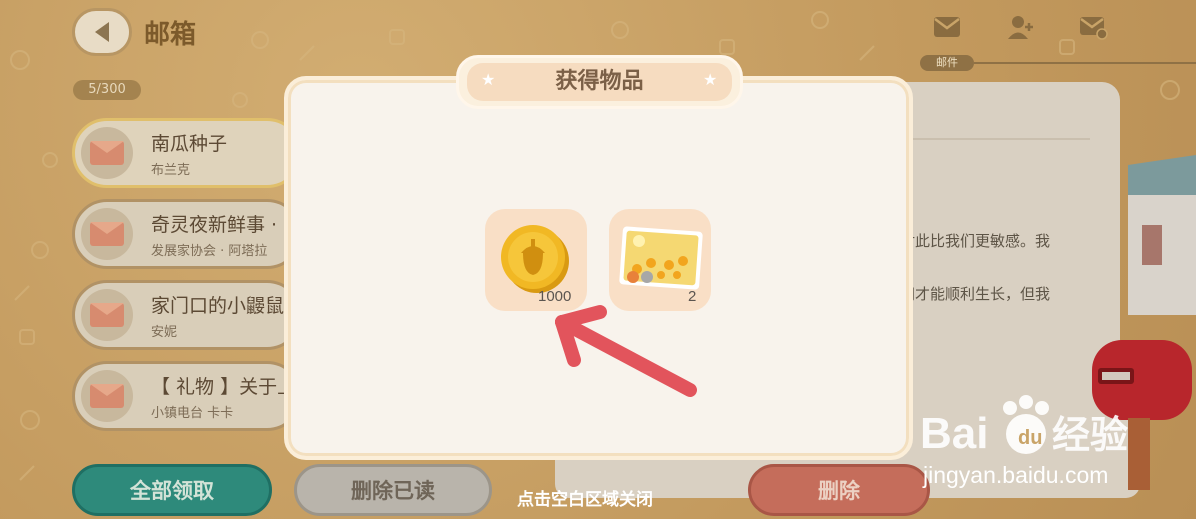  Describe the element at coordinates (172, 490) in the screenshot. I see `claim-all-button: 全部领取` at that location.